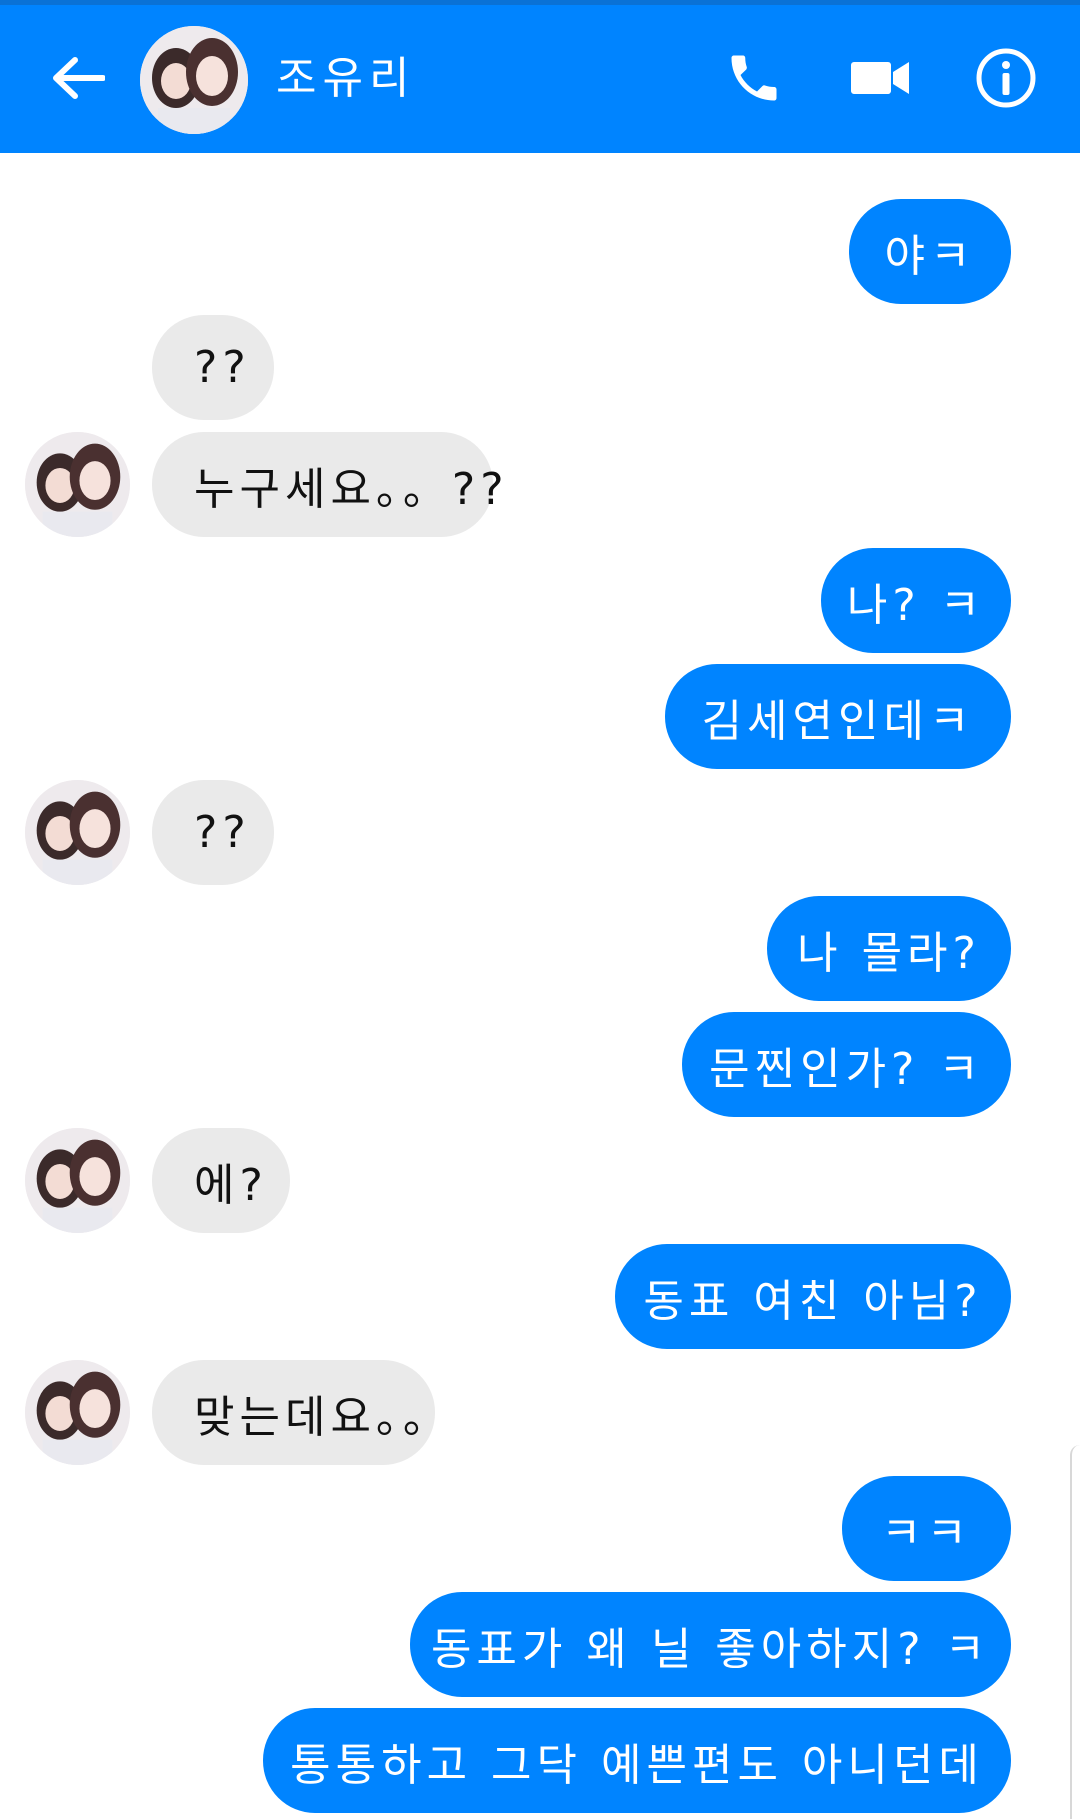  I want to click on sent-message-bubble: 김세연인데ㅋ, so click(838, 716).